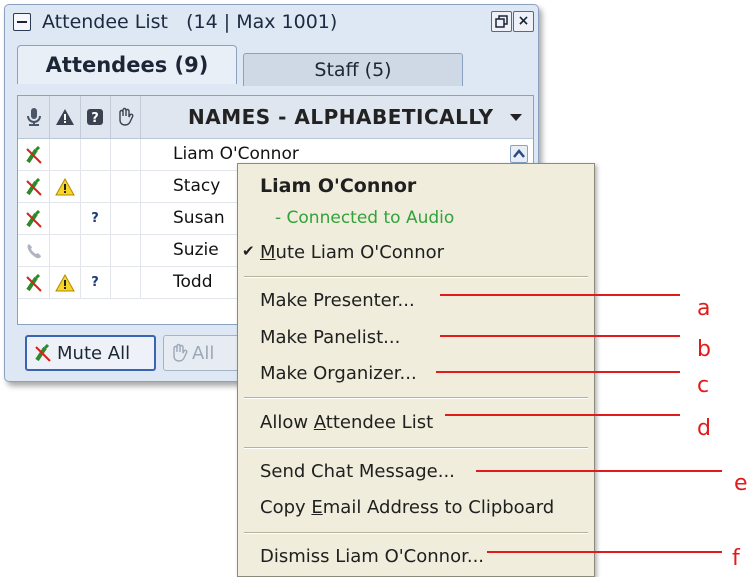 This screenshot has height=577, width=754. What do you see at coordinates (741, 483) in the screenshot?
I see `callout-label-e: e` at bounding box center [741, 483].